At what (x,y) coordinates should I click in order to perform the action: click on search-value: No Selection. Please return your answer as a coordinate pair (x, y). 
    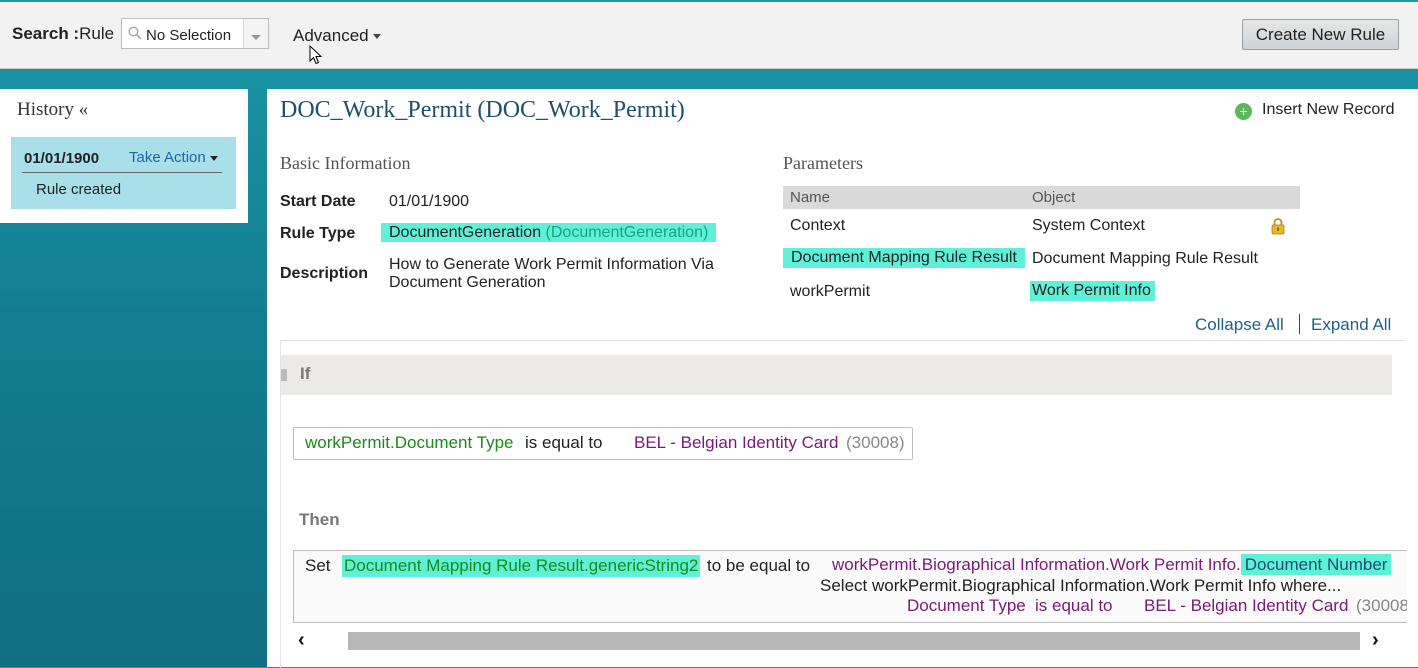
    Looking at the image, I should click on (189, 35).